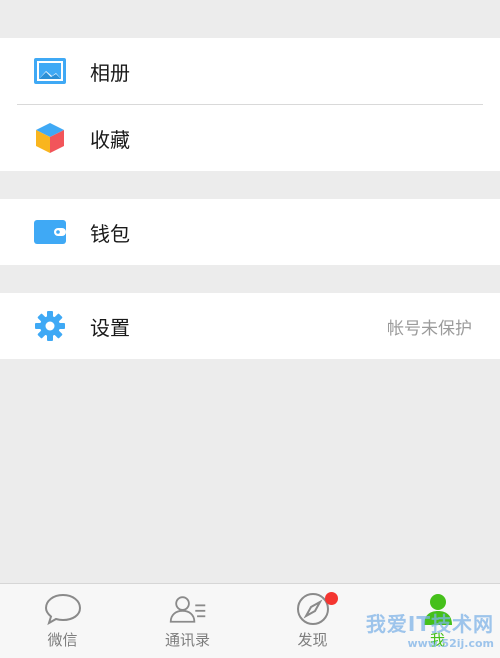  What do you see at coordinates (438, 609) in the screenshot?
I see `me-person-icon` at bounding box center [438, 609].